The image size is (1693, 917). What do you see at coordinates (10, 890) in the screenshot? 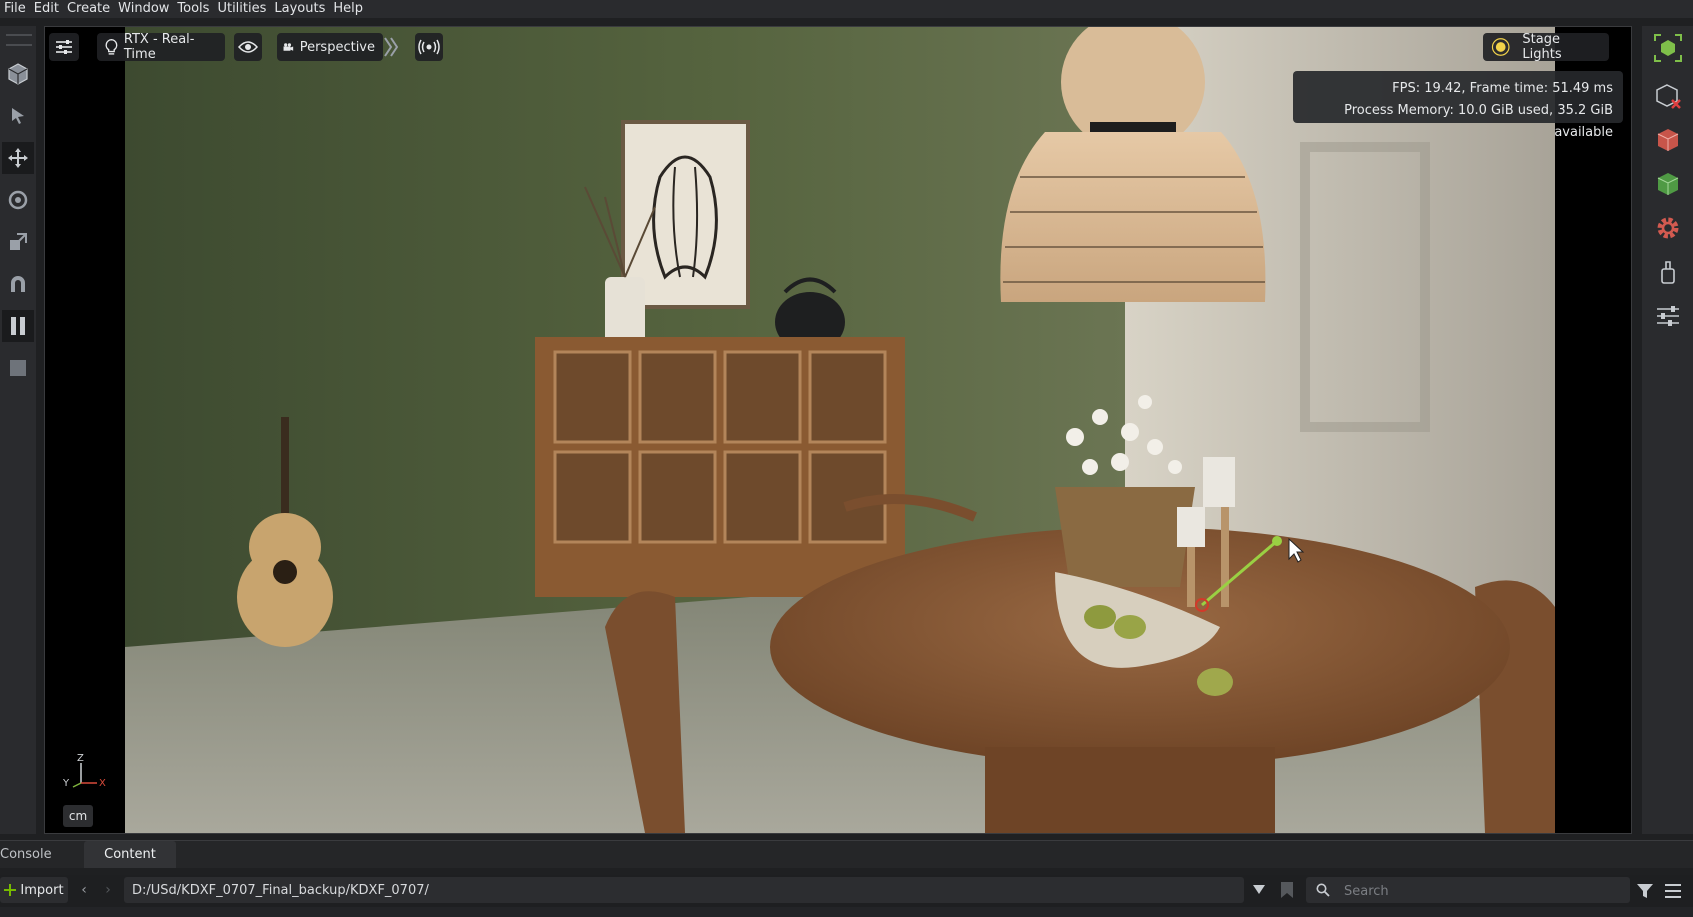
I see `plus-icon` at bounding box center [10, 890].